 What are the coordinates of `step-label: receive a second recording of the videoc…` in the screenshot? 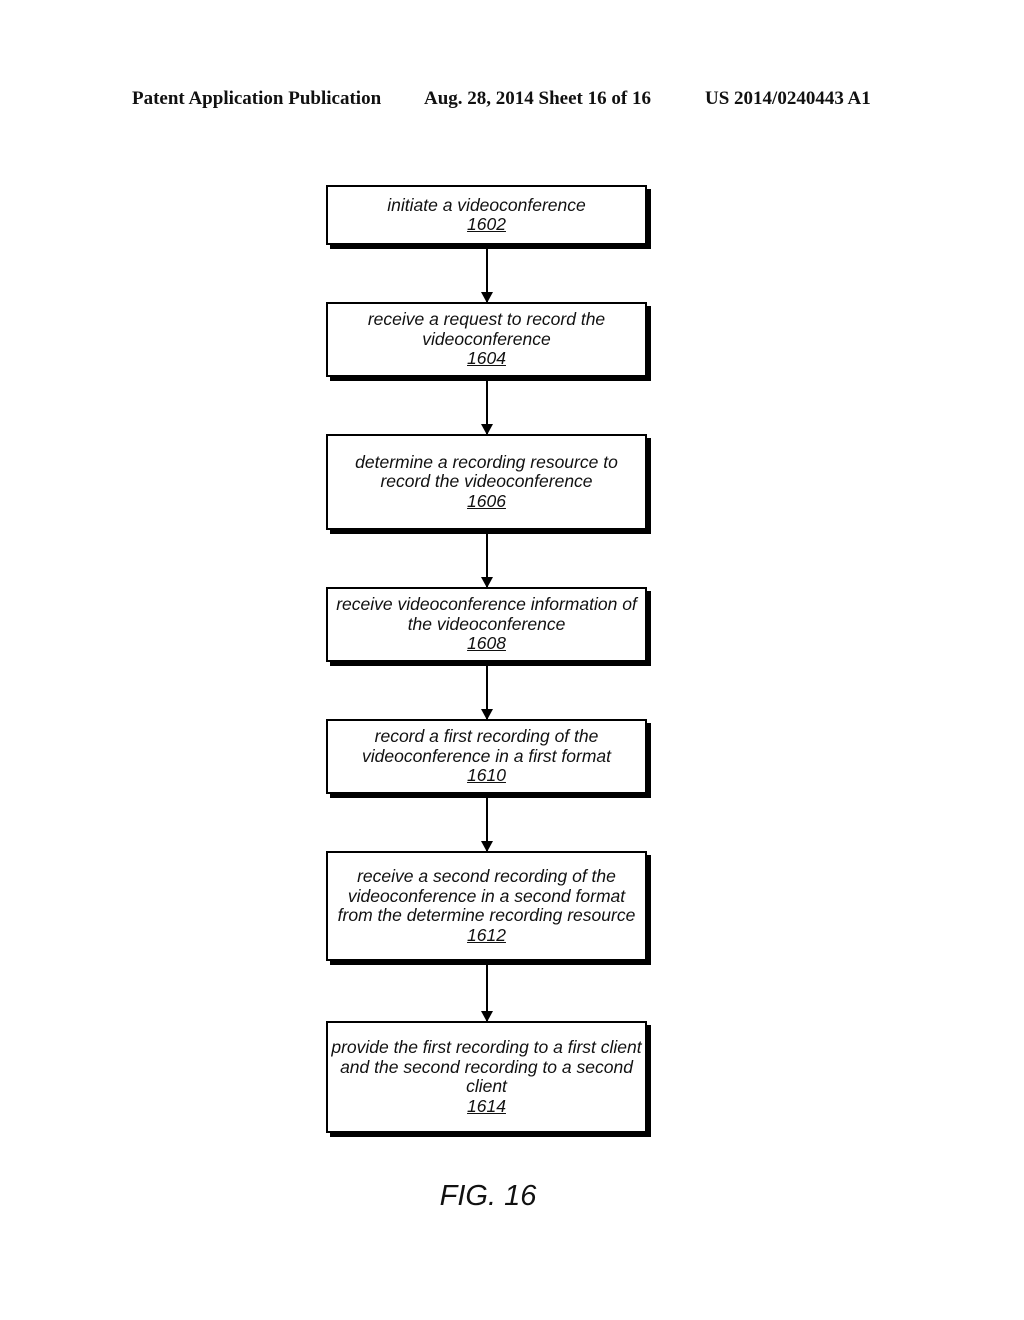 It's located at (486, 895).